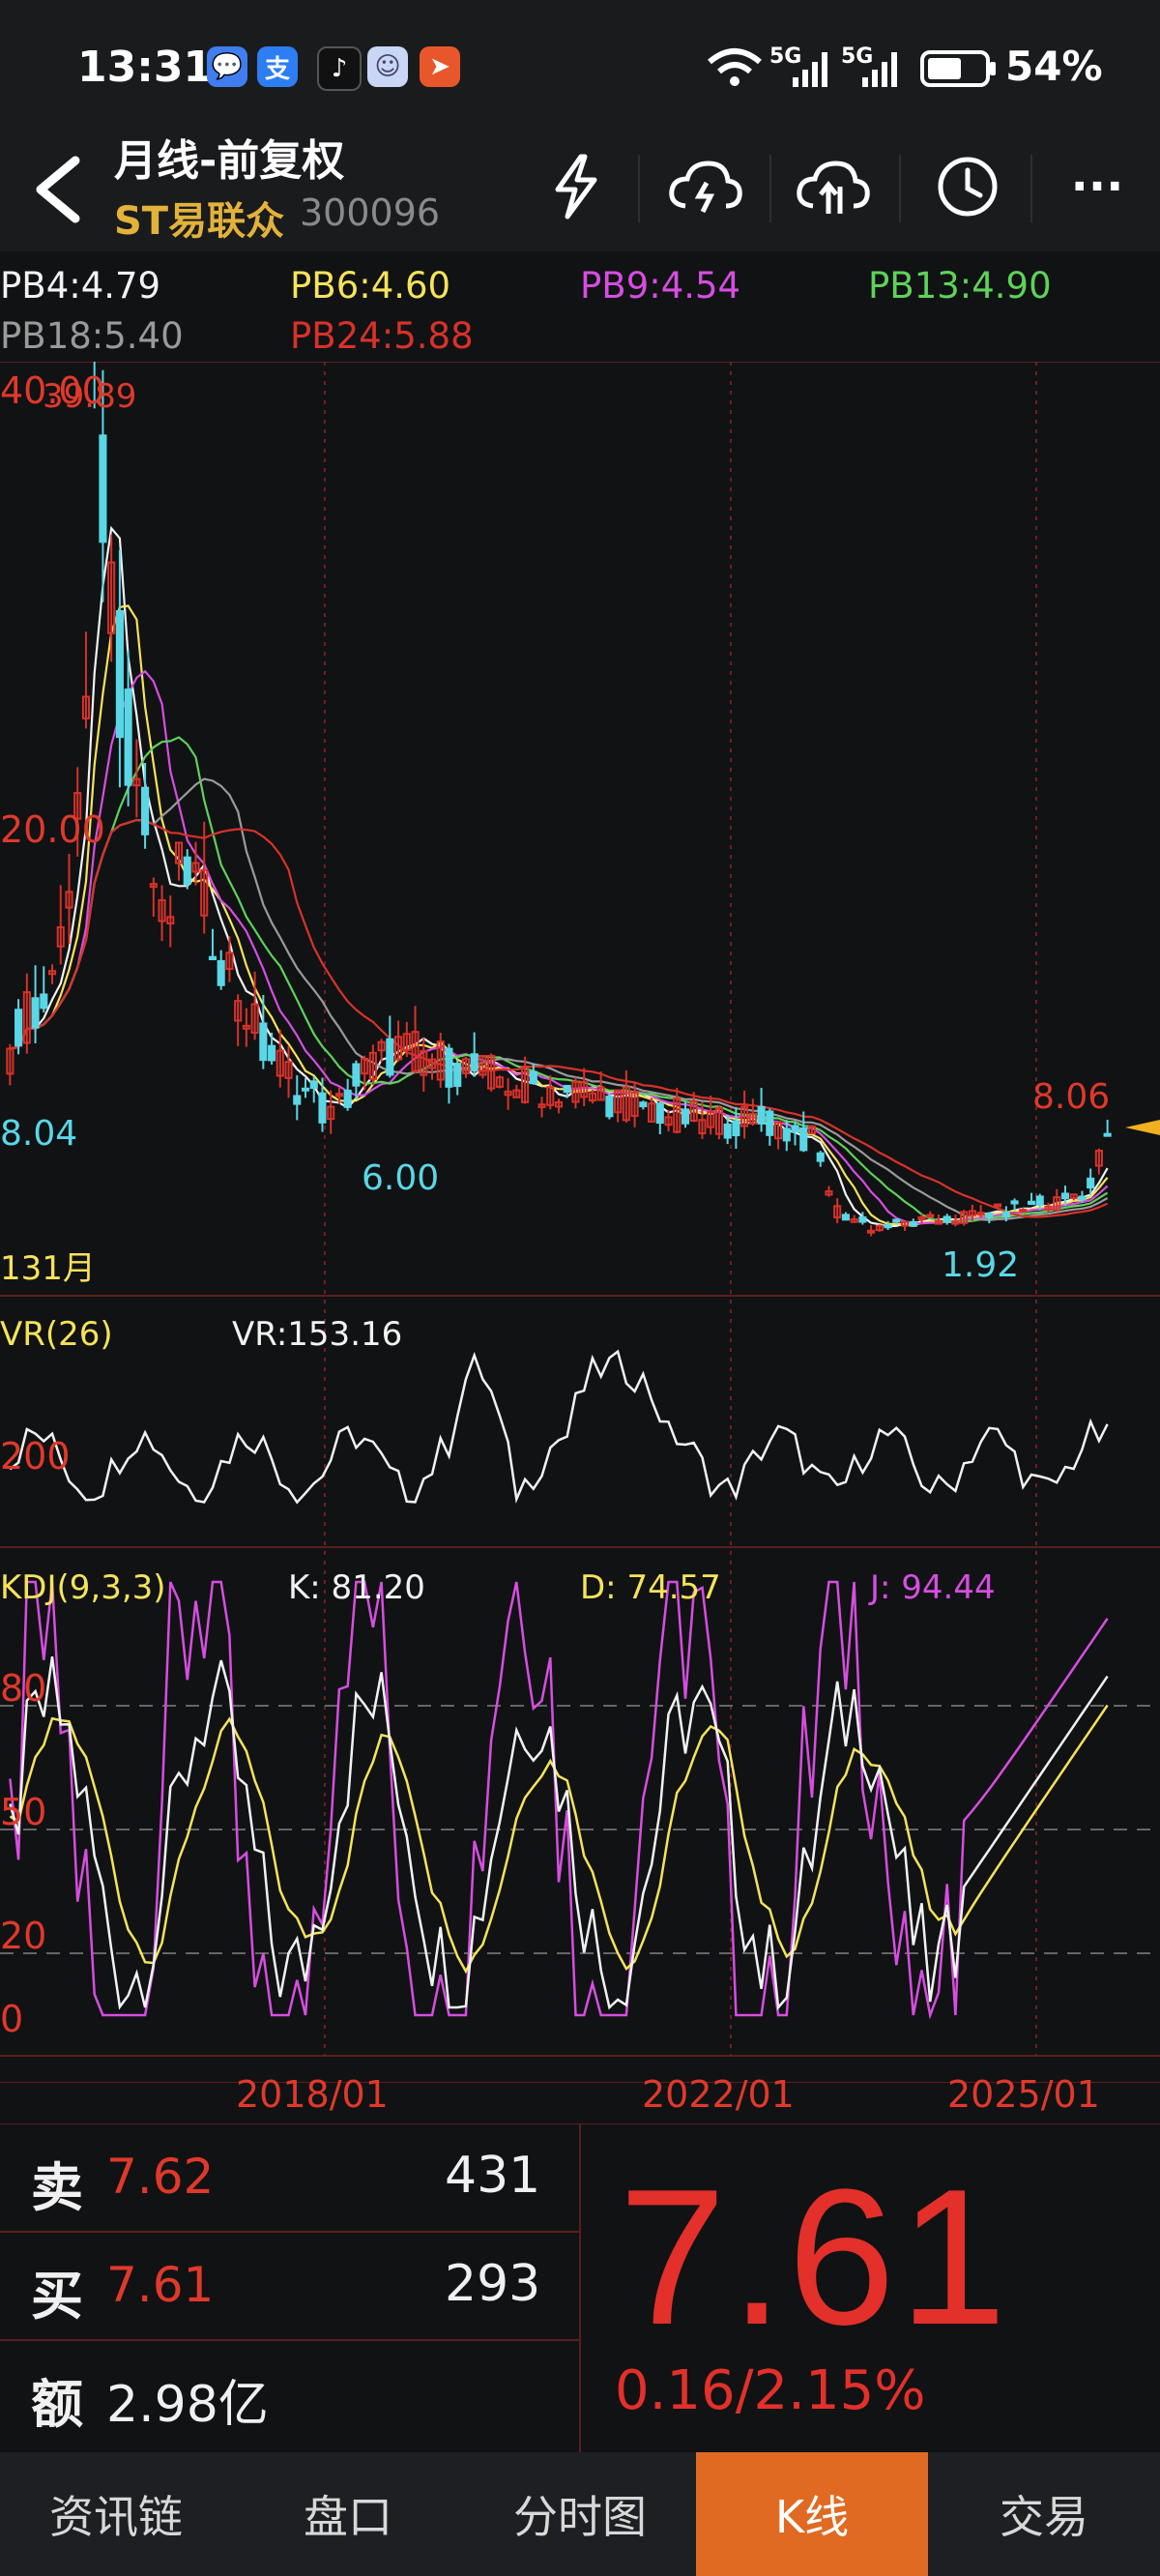  Describe the element at coordinates (1097, 186) in the screenshot. I see `more-button: ···` at that location.